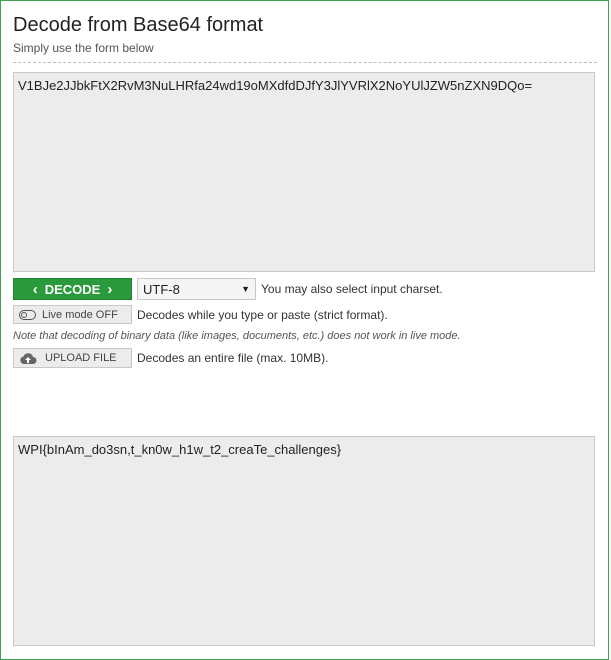 This screenshot has width=611, height=660. I want to click on live-mode-toggle: Live mode OFF, so click(72, 314).